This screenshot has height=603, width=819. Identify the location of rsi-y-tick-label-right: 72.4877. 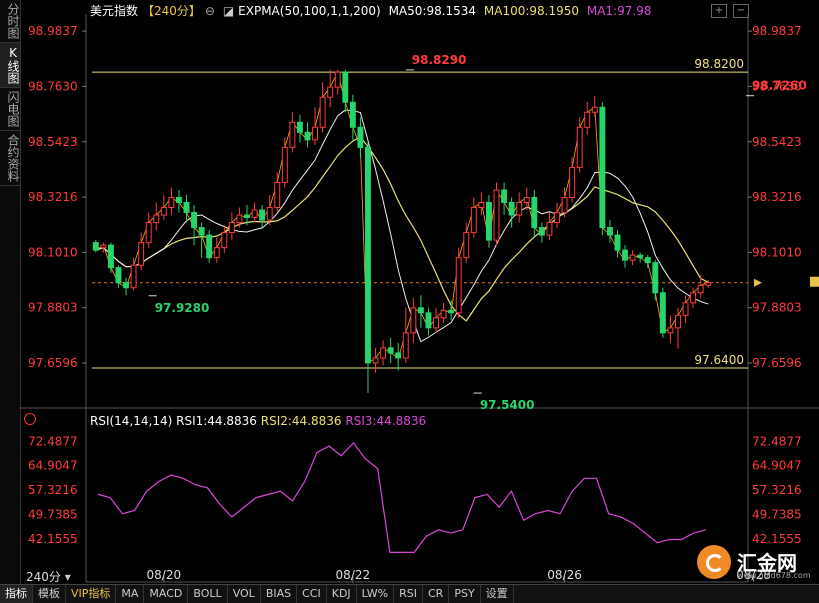
(777, 441).